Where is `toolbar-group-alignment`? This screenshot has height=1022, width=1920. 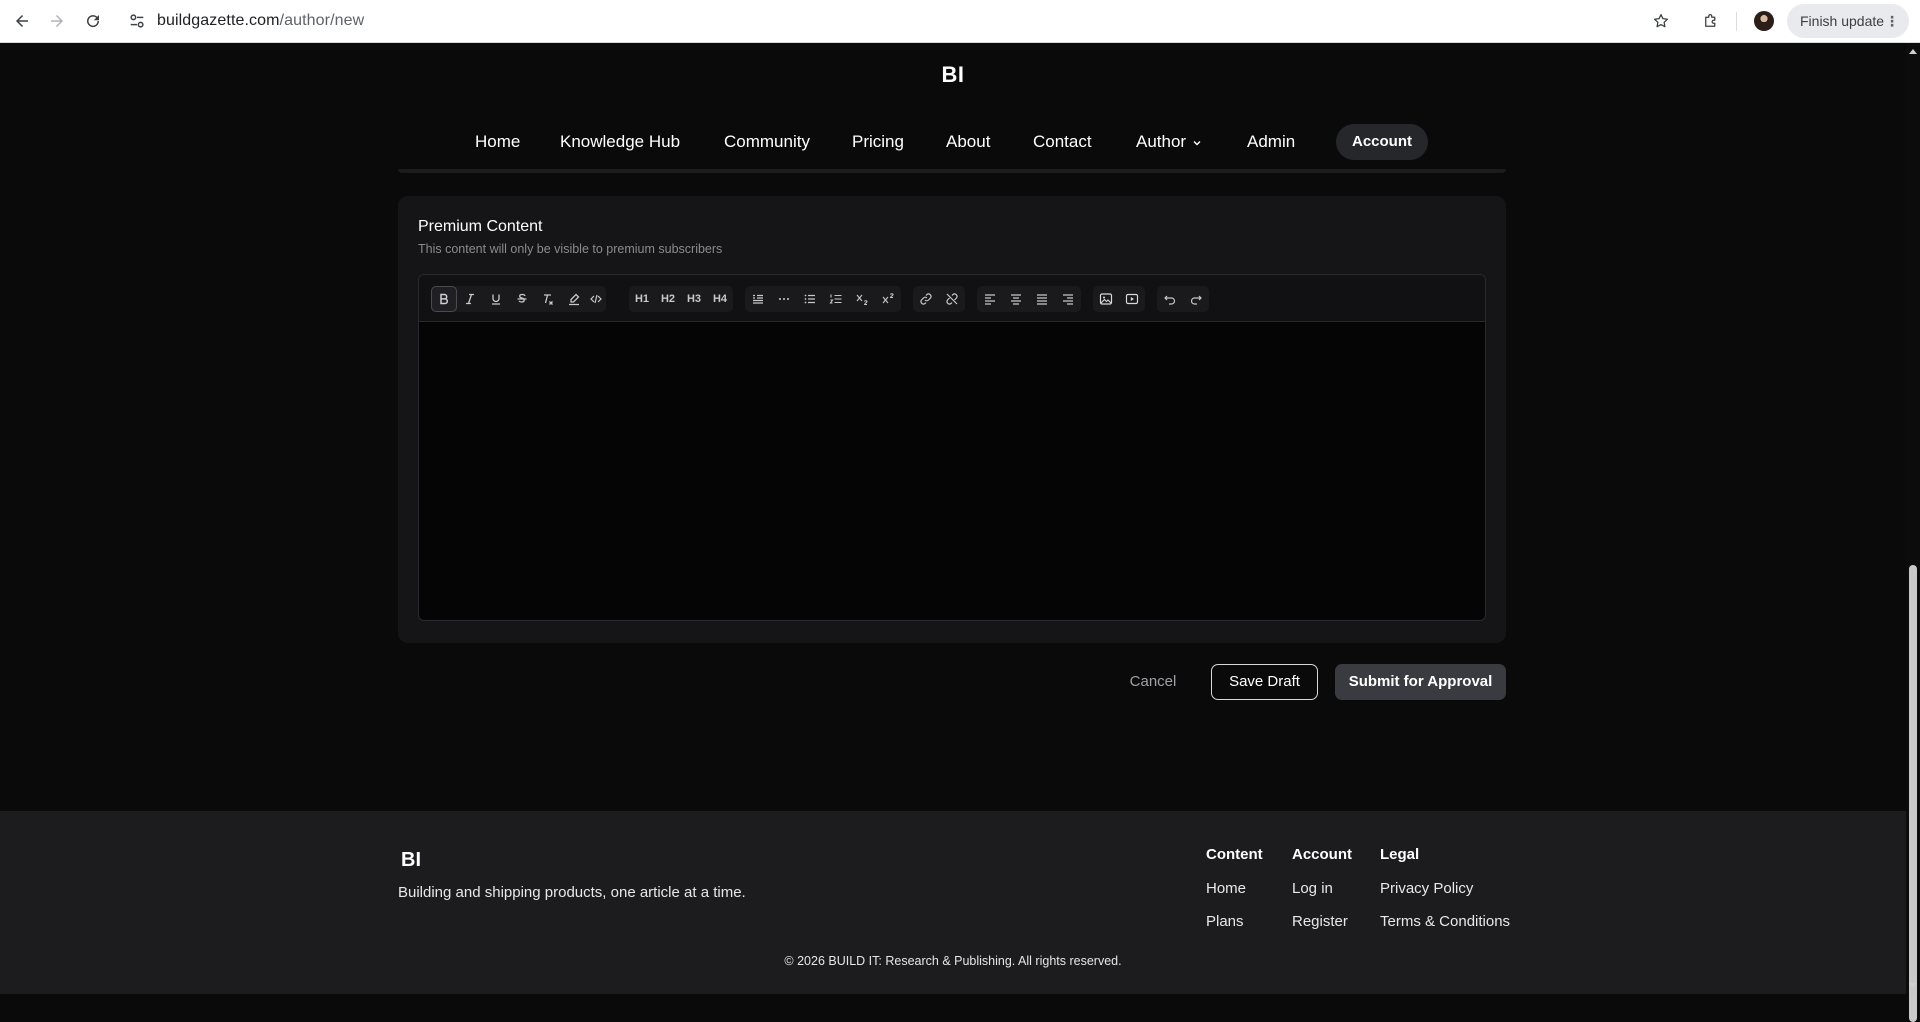
toolbar-group-alignment is located at coordinates (1029, 299).